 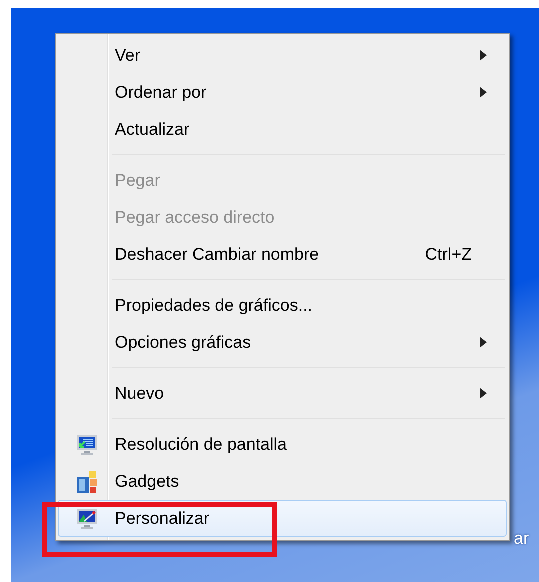 I want to click on monitor-brush-icon, so click(x=87, y=518).